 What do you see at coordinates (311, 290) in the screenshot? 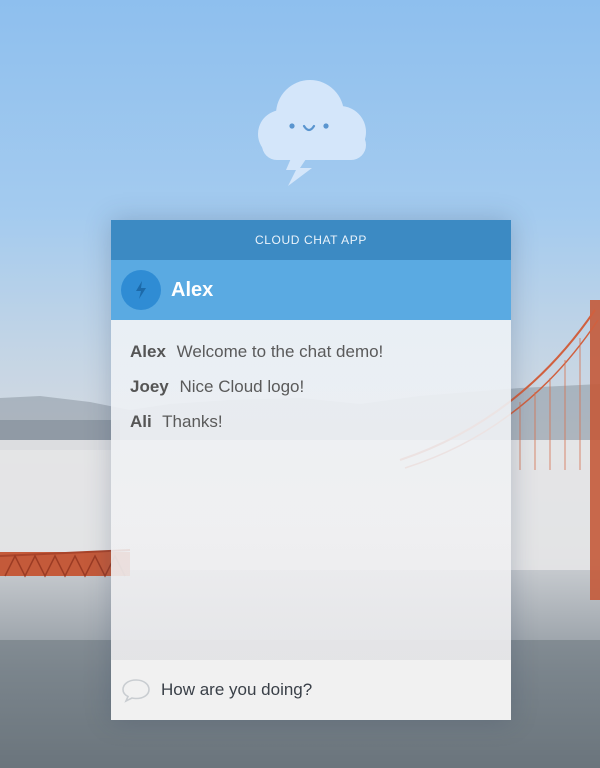
I see `current-user-bar: Alex` at bounding box center [311, 290].